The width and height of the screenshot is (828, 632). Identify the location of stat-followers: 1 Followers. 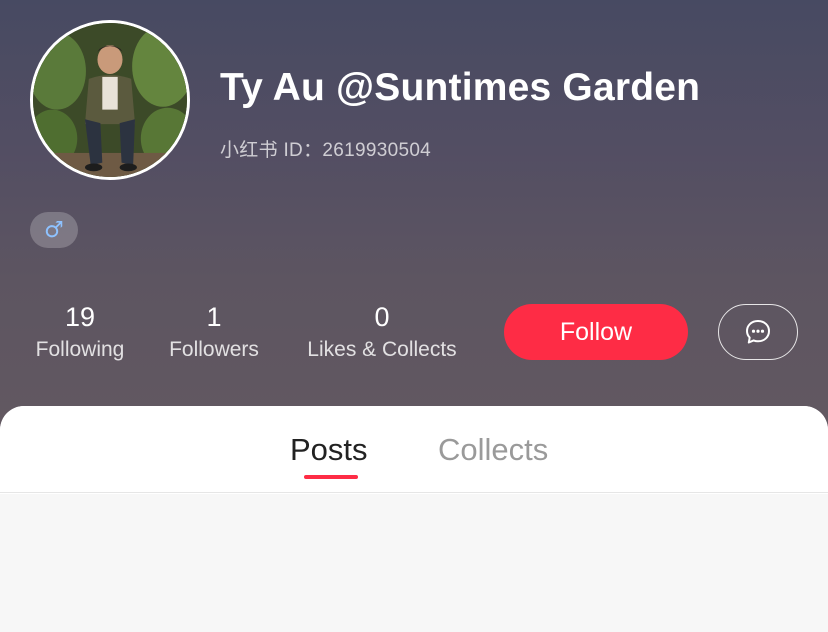
(214, 331).